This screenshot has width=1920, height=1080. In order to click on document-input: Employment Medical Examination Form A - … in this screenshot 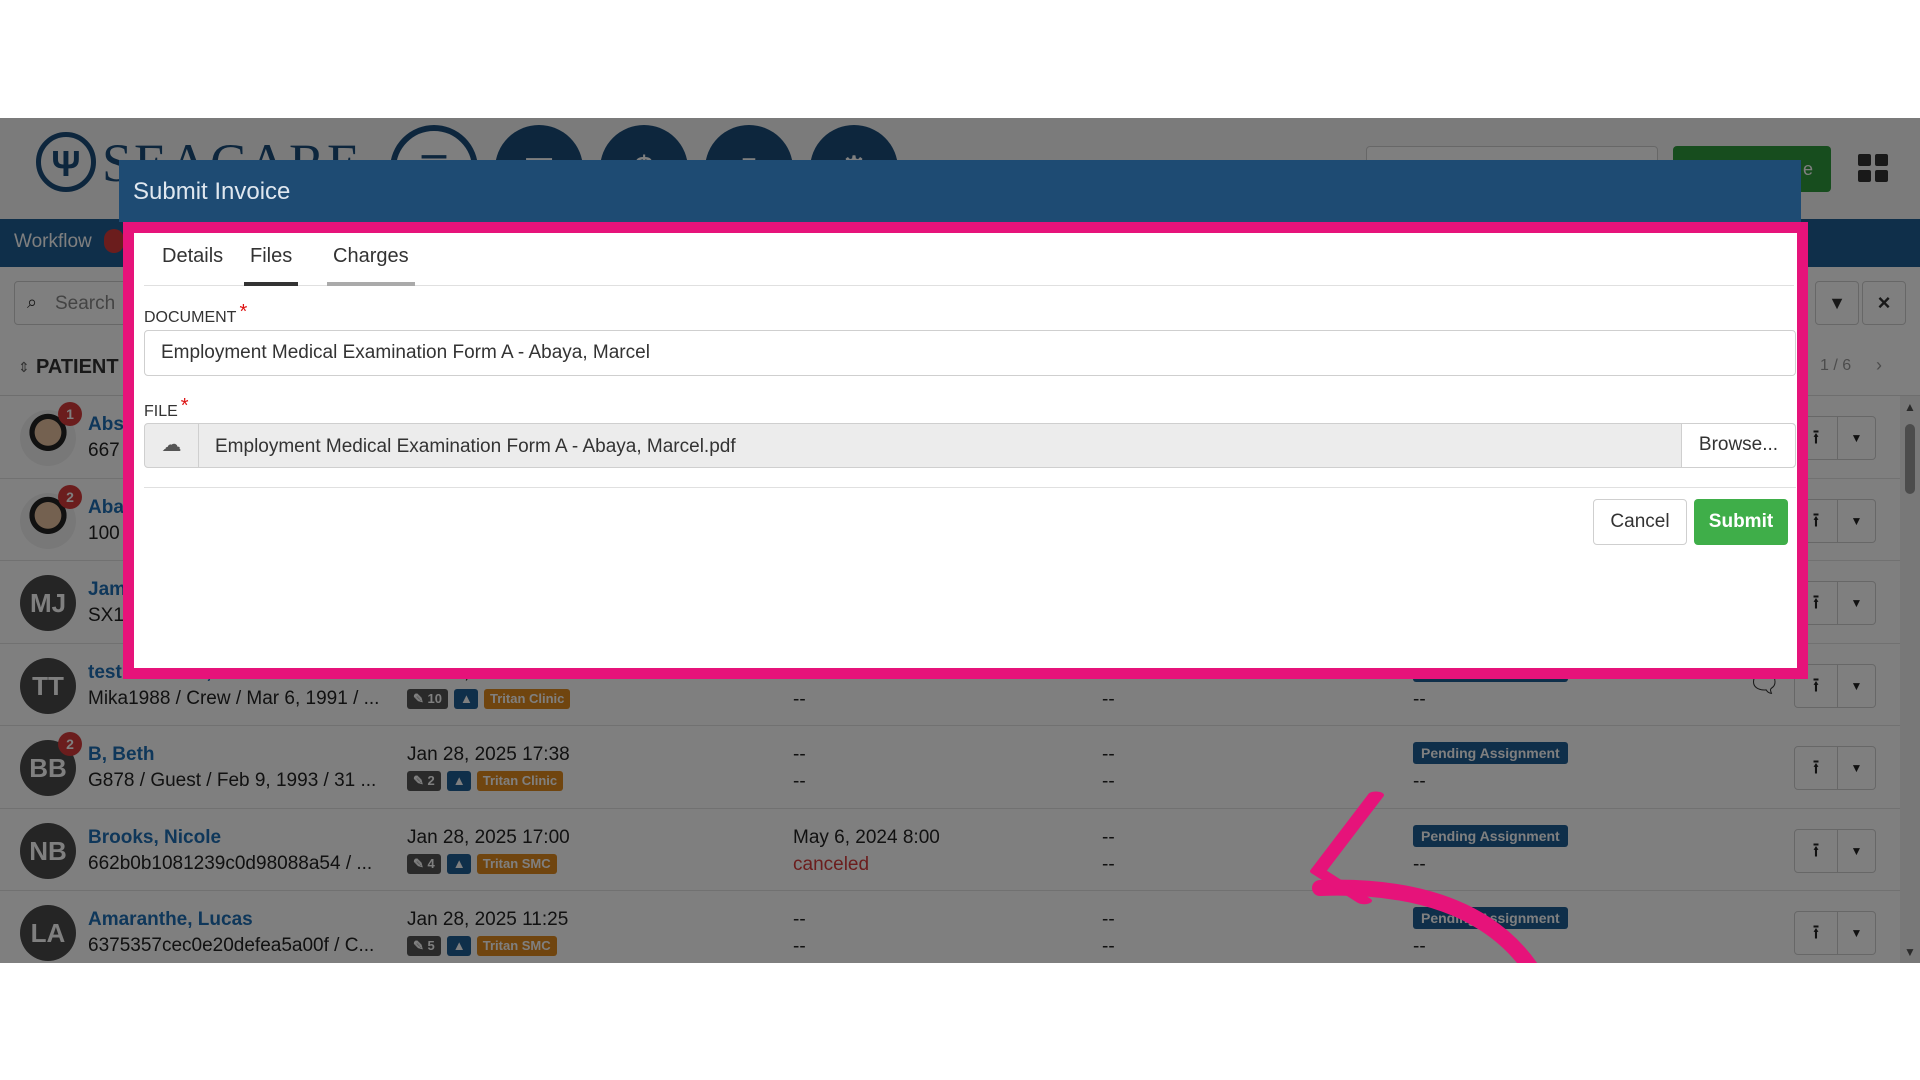, I will do `click(970, 353)`.